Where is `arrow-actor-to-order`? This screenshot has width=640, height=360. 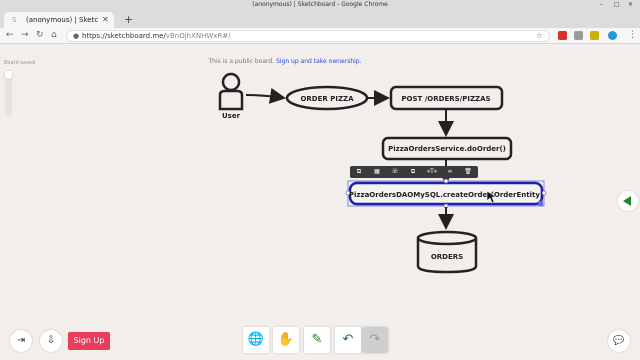 arrow-actor-to-order is located at coordinates (265, 95).